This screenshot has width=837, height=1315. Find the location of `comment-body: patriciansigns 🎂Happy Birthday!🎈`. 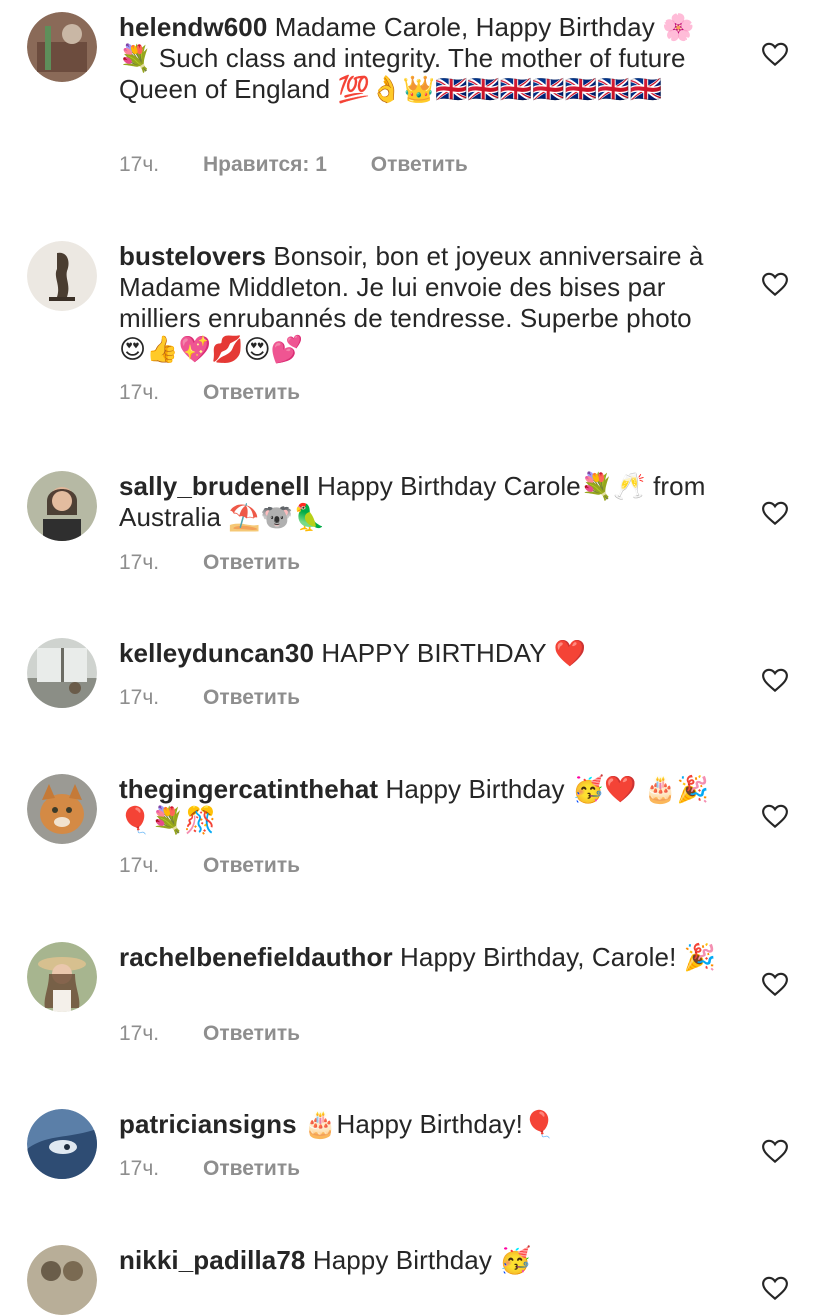

comment-body: patriciansigns 🎂Happy Birthday!🎈 is located at coordinates (419, 1124).